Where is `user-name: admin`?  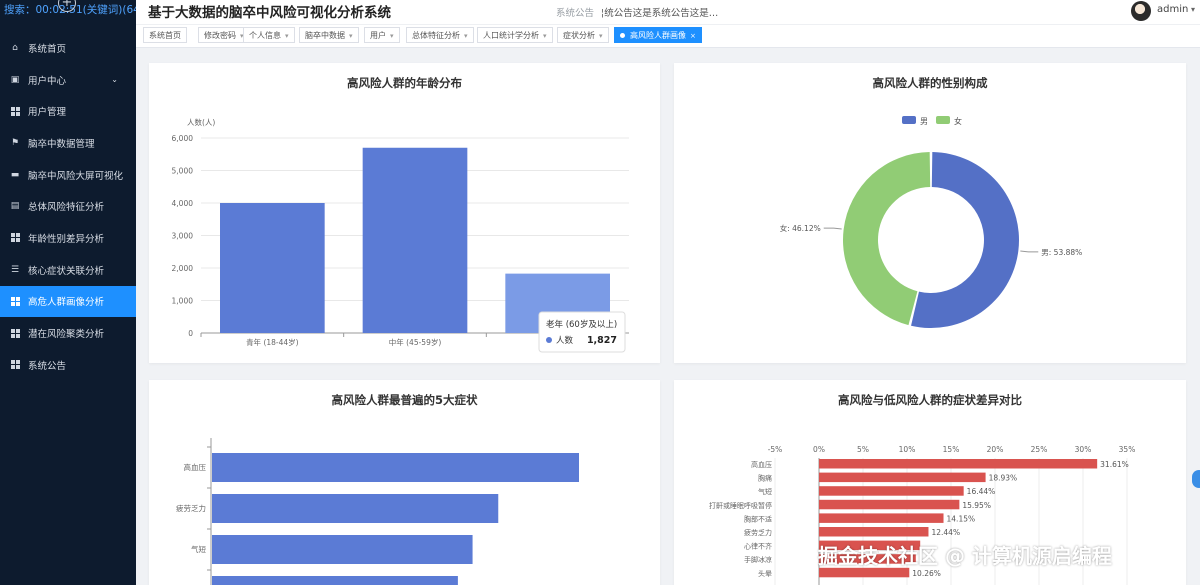 user-name: admin is located at coordinates (1172, 9).